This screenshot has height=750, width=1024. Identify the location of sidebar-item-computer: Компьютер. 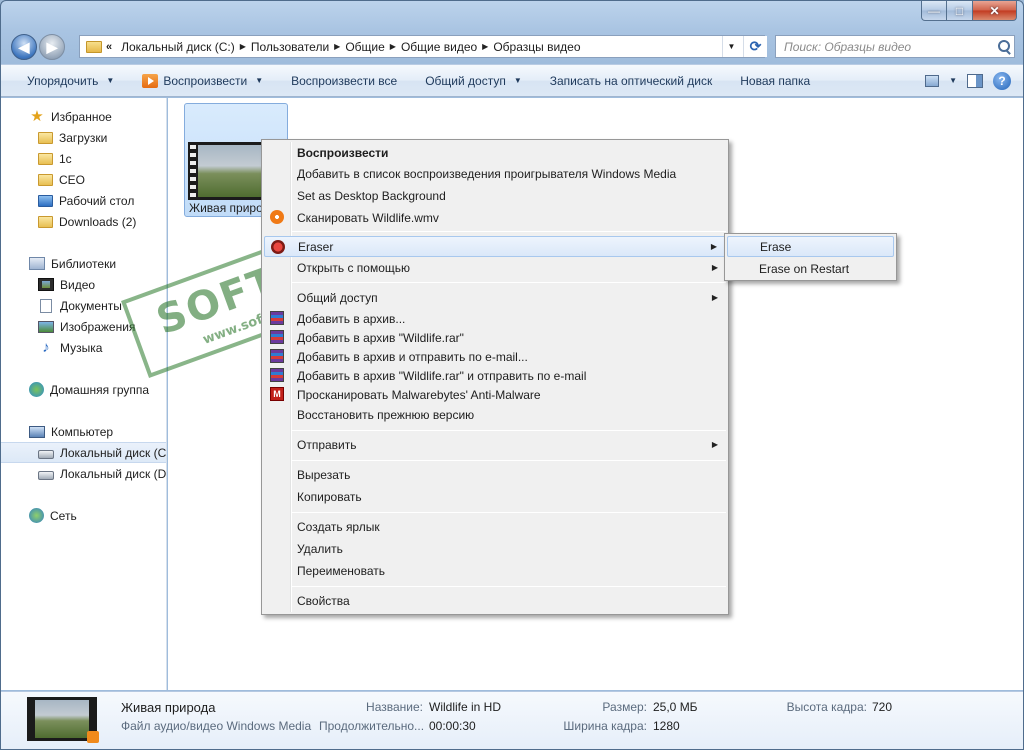
(83, 431).